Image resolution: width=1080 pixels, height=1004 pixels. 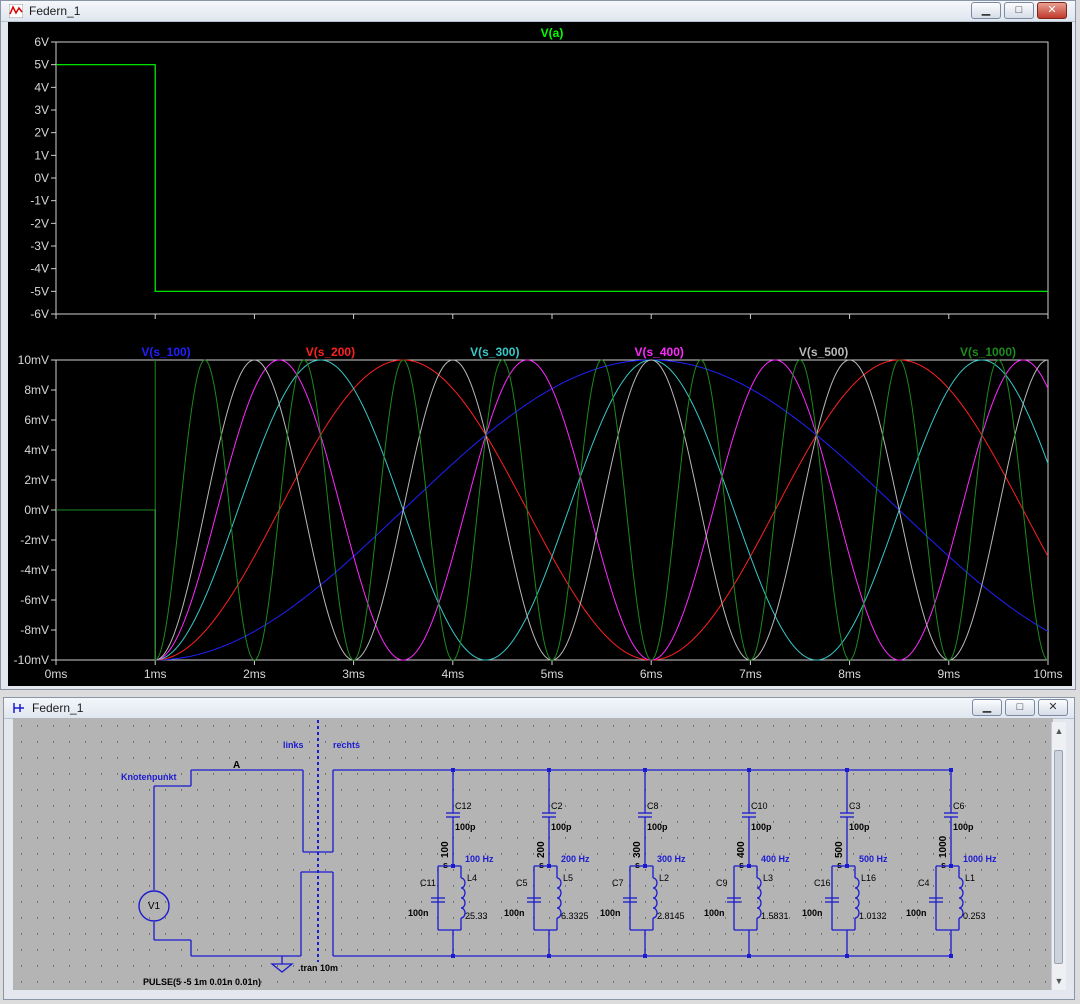 I want to click on capacitor-name: C16, so click(x=822, y=883).